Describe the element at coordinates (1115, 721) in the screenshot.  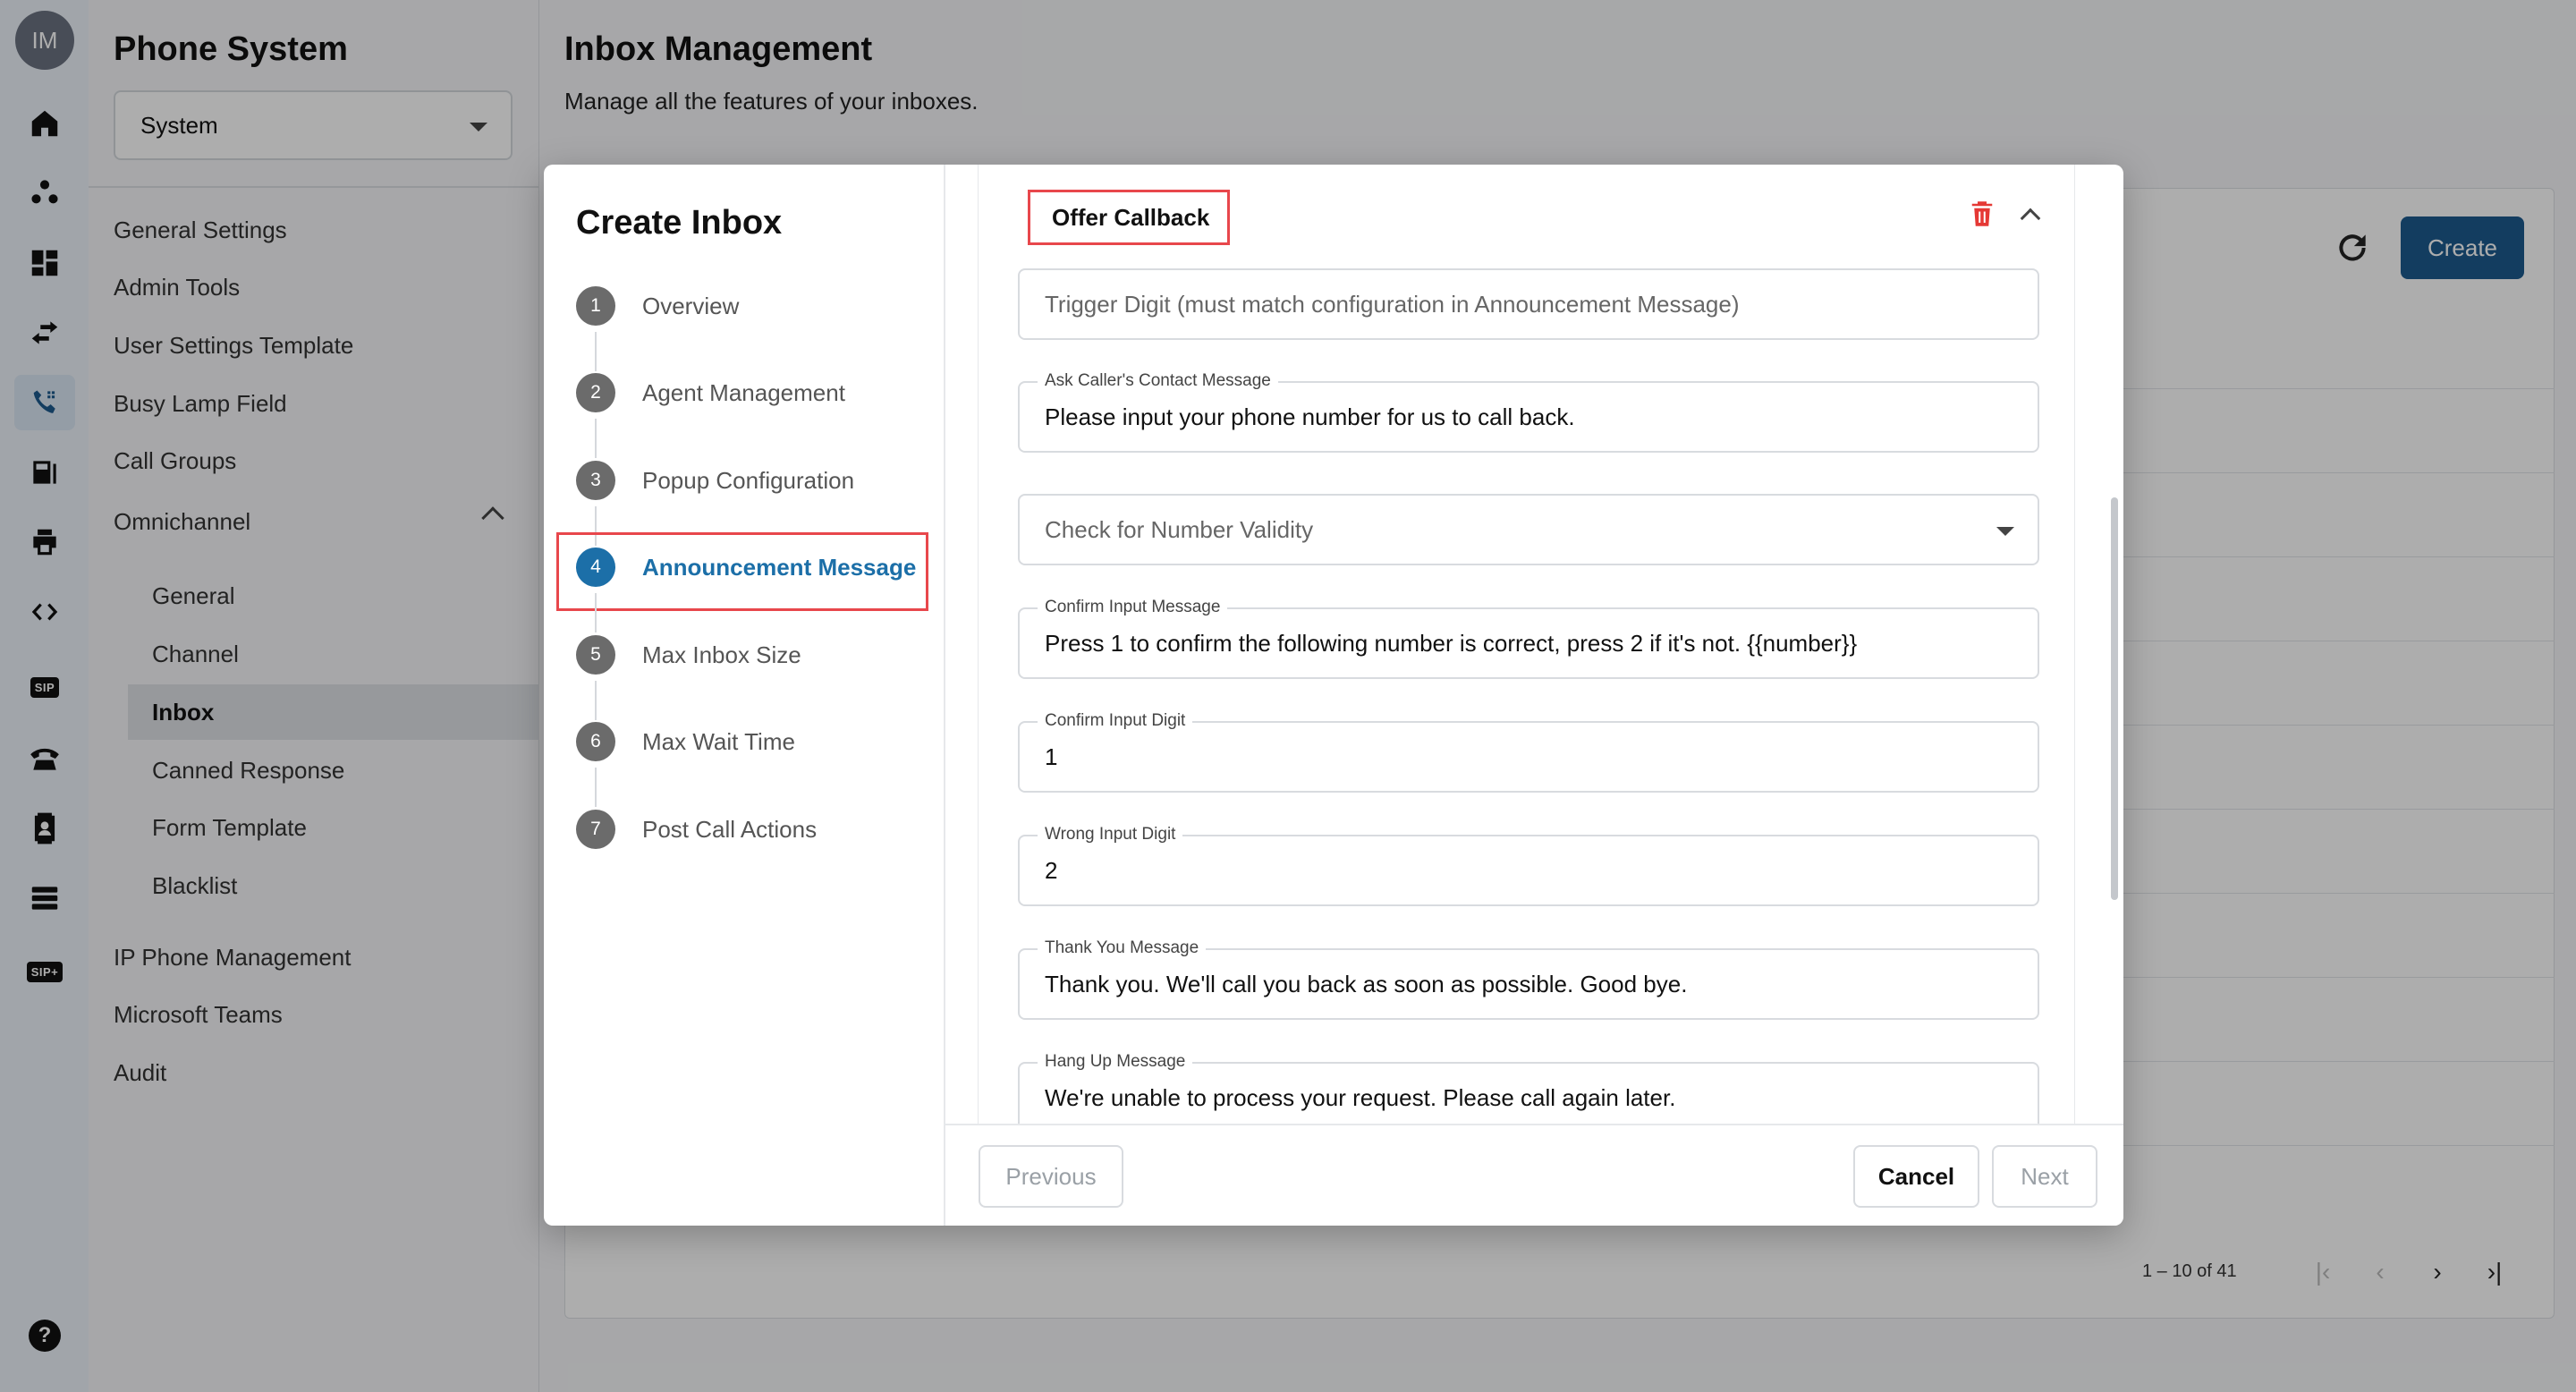
I see `field-label: Confirm Input Digit` at that location.